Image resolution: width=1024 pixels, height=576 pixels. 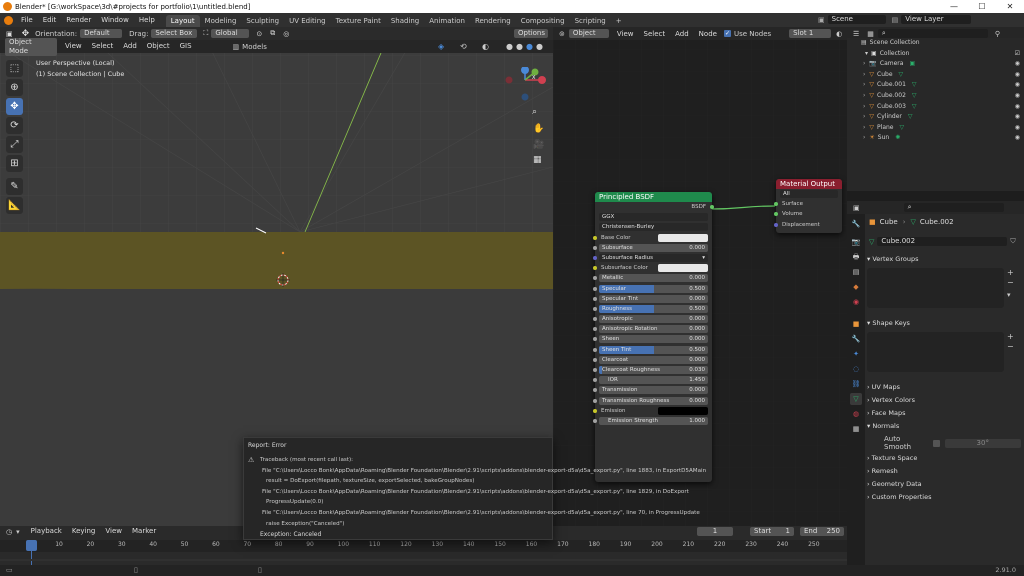 What do you see at coordinates (534, 112) in the screenshot?
I see `zoom-icon: ⌕` at bounding box center [534, 112].